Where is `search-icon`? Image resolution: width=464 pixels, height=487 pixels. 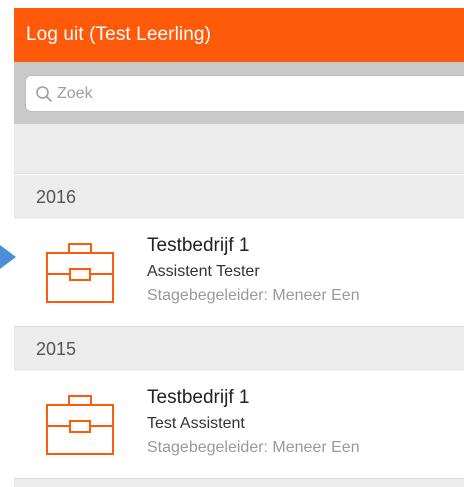 search-icon is located at coordinates (44, 93).